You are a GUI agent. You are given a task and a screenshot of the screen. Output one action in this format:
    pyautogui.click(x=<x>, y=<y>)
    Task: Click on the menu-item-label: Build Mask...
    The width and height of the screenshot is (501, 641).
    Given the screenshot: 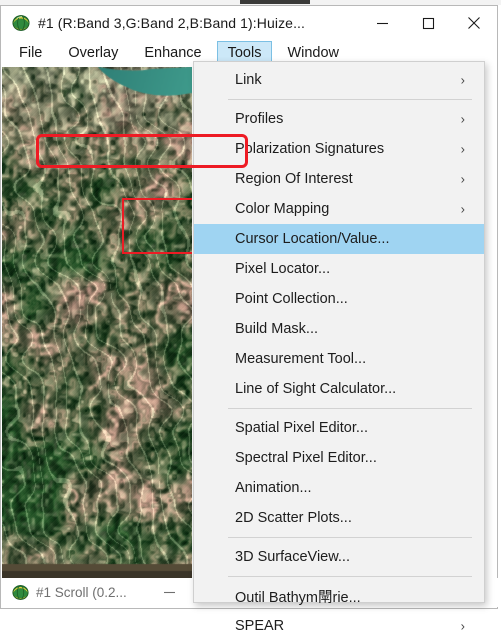 What is the action you would take?
    pyautogui.click(x=276, y=329)
    